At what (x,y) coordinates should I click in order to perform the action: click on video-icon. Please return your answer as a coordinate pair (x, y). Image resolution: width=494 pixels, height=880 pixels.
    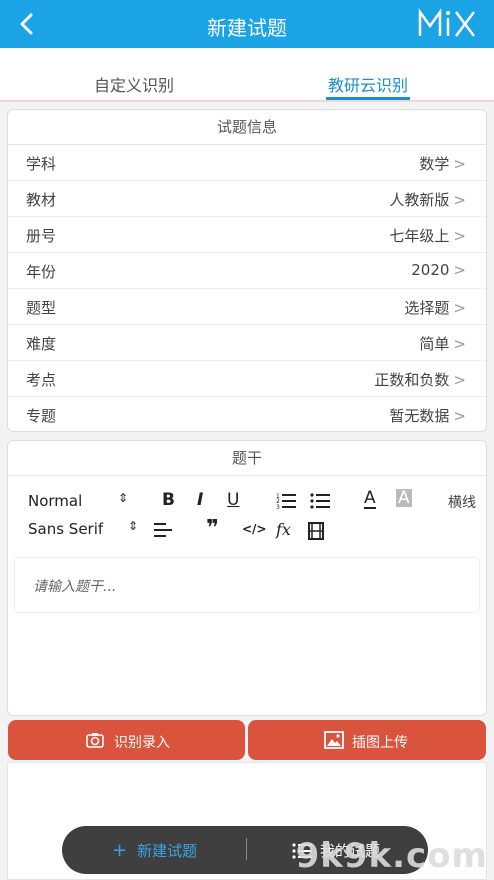
    Looking at the image, I should click on (316, 531).